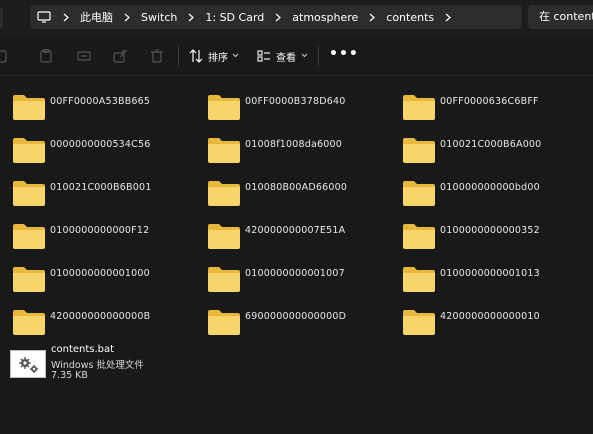 The width and height of the screenshot is (593, 434). Describe the element at coordinates (8, 56) in the screenshot. I see `copy-icon` at that location.